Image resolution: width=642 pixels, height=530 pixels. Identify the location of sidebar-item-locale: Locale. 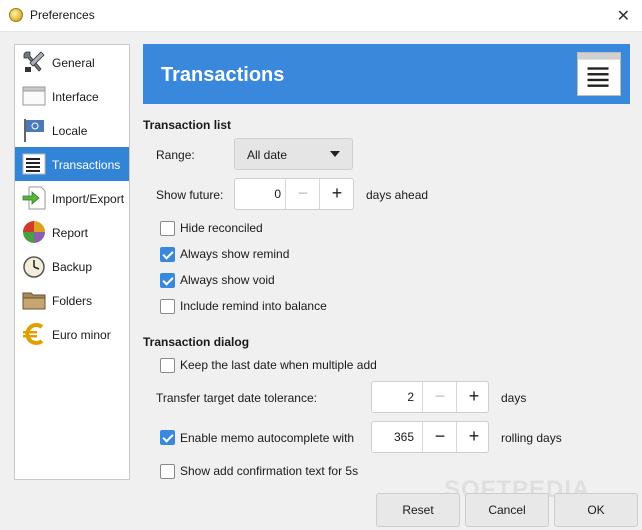
(72, 130).